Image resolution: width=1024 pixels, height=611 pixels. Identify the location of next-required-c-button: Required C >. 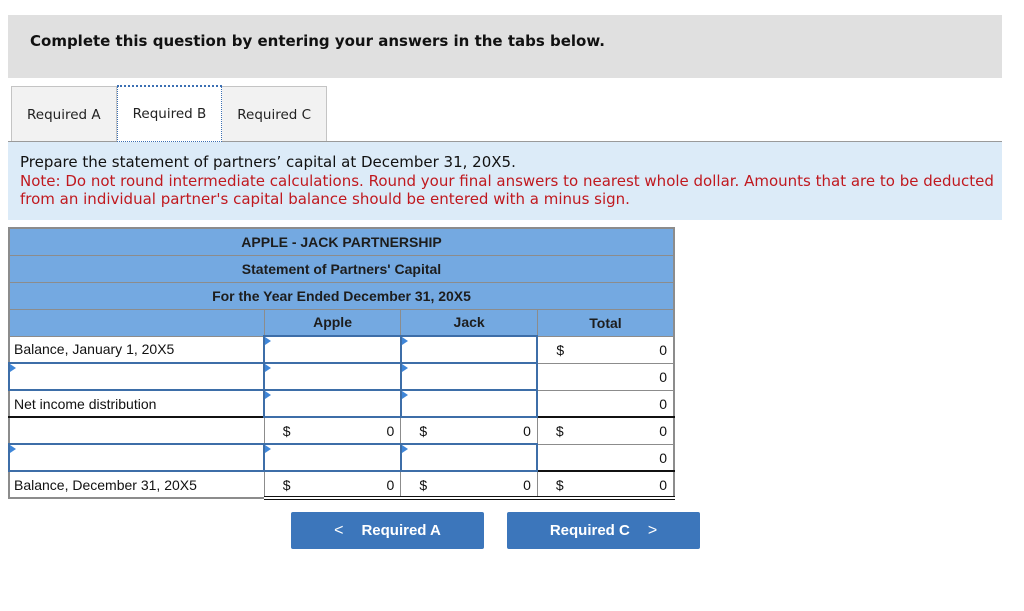
(603, 530).